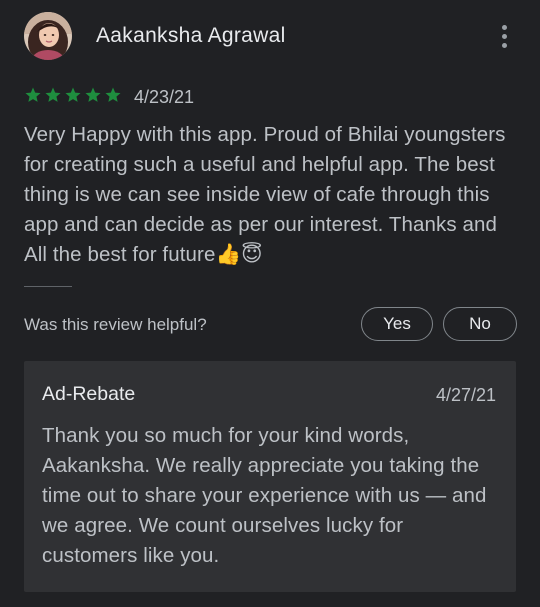 This screenshot has height=607, width=540. I want to click on reviewer-name: Aakanksha Agrawal, so click(191, 35).